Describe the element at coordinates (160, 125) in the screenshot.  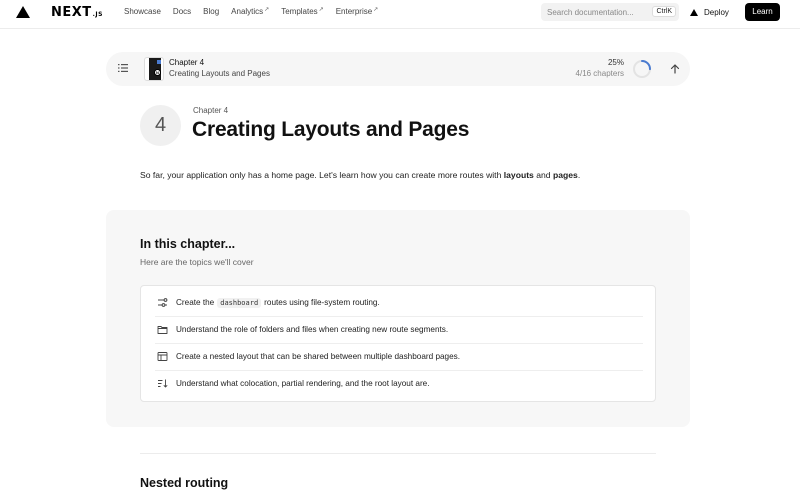
I see `chapter-number-badge: 4` at that location.